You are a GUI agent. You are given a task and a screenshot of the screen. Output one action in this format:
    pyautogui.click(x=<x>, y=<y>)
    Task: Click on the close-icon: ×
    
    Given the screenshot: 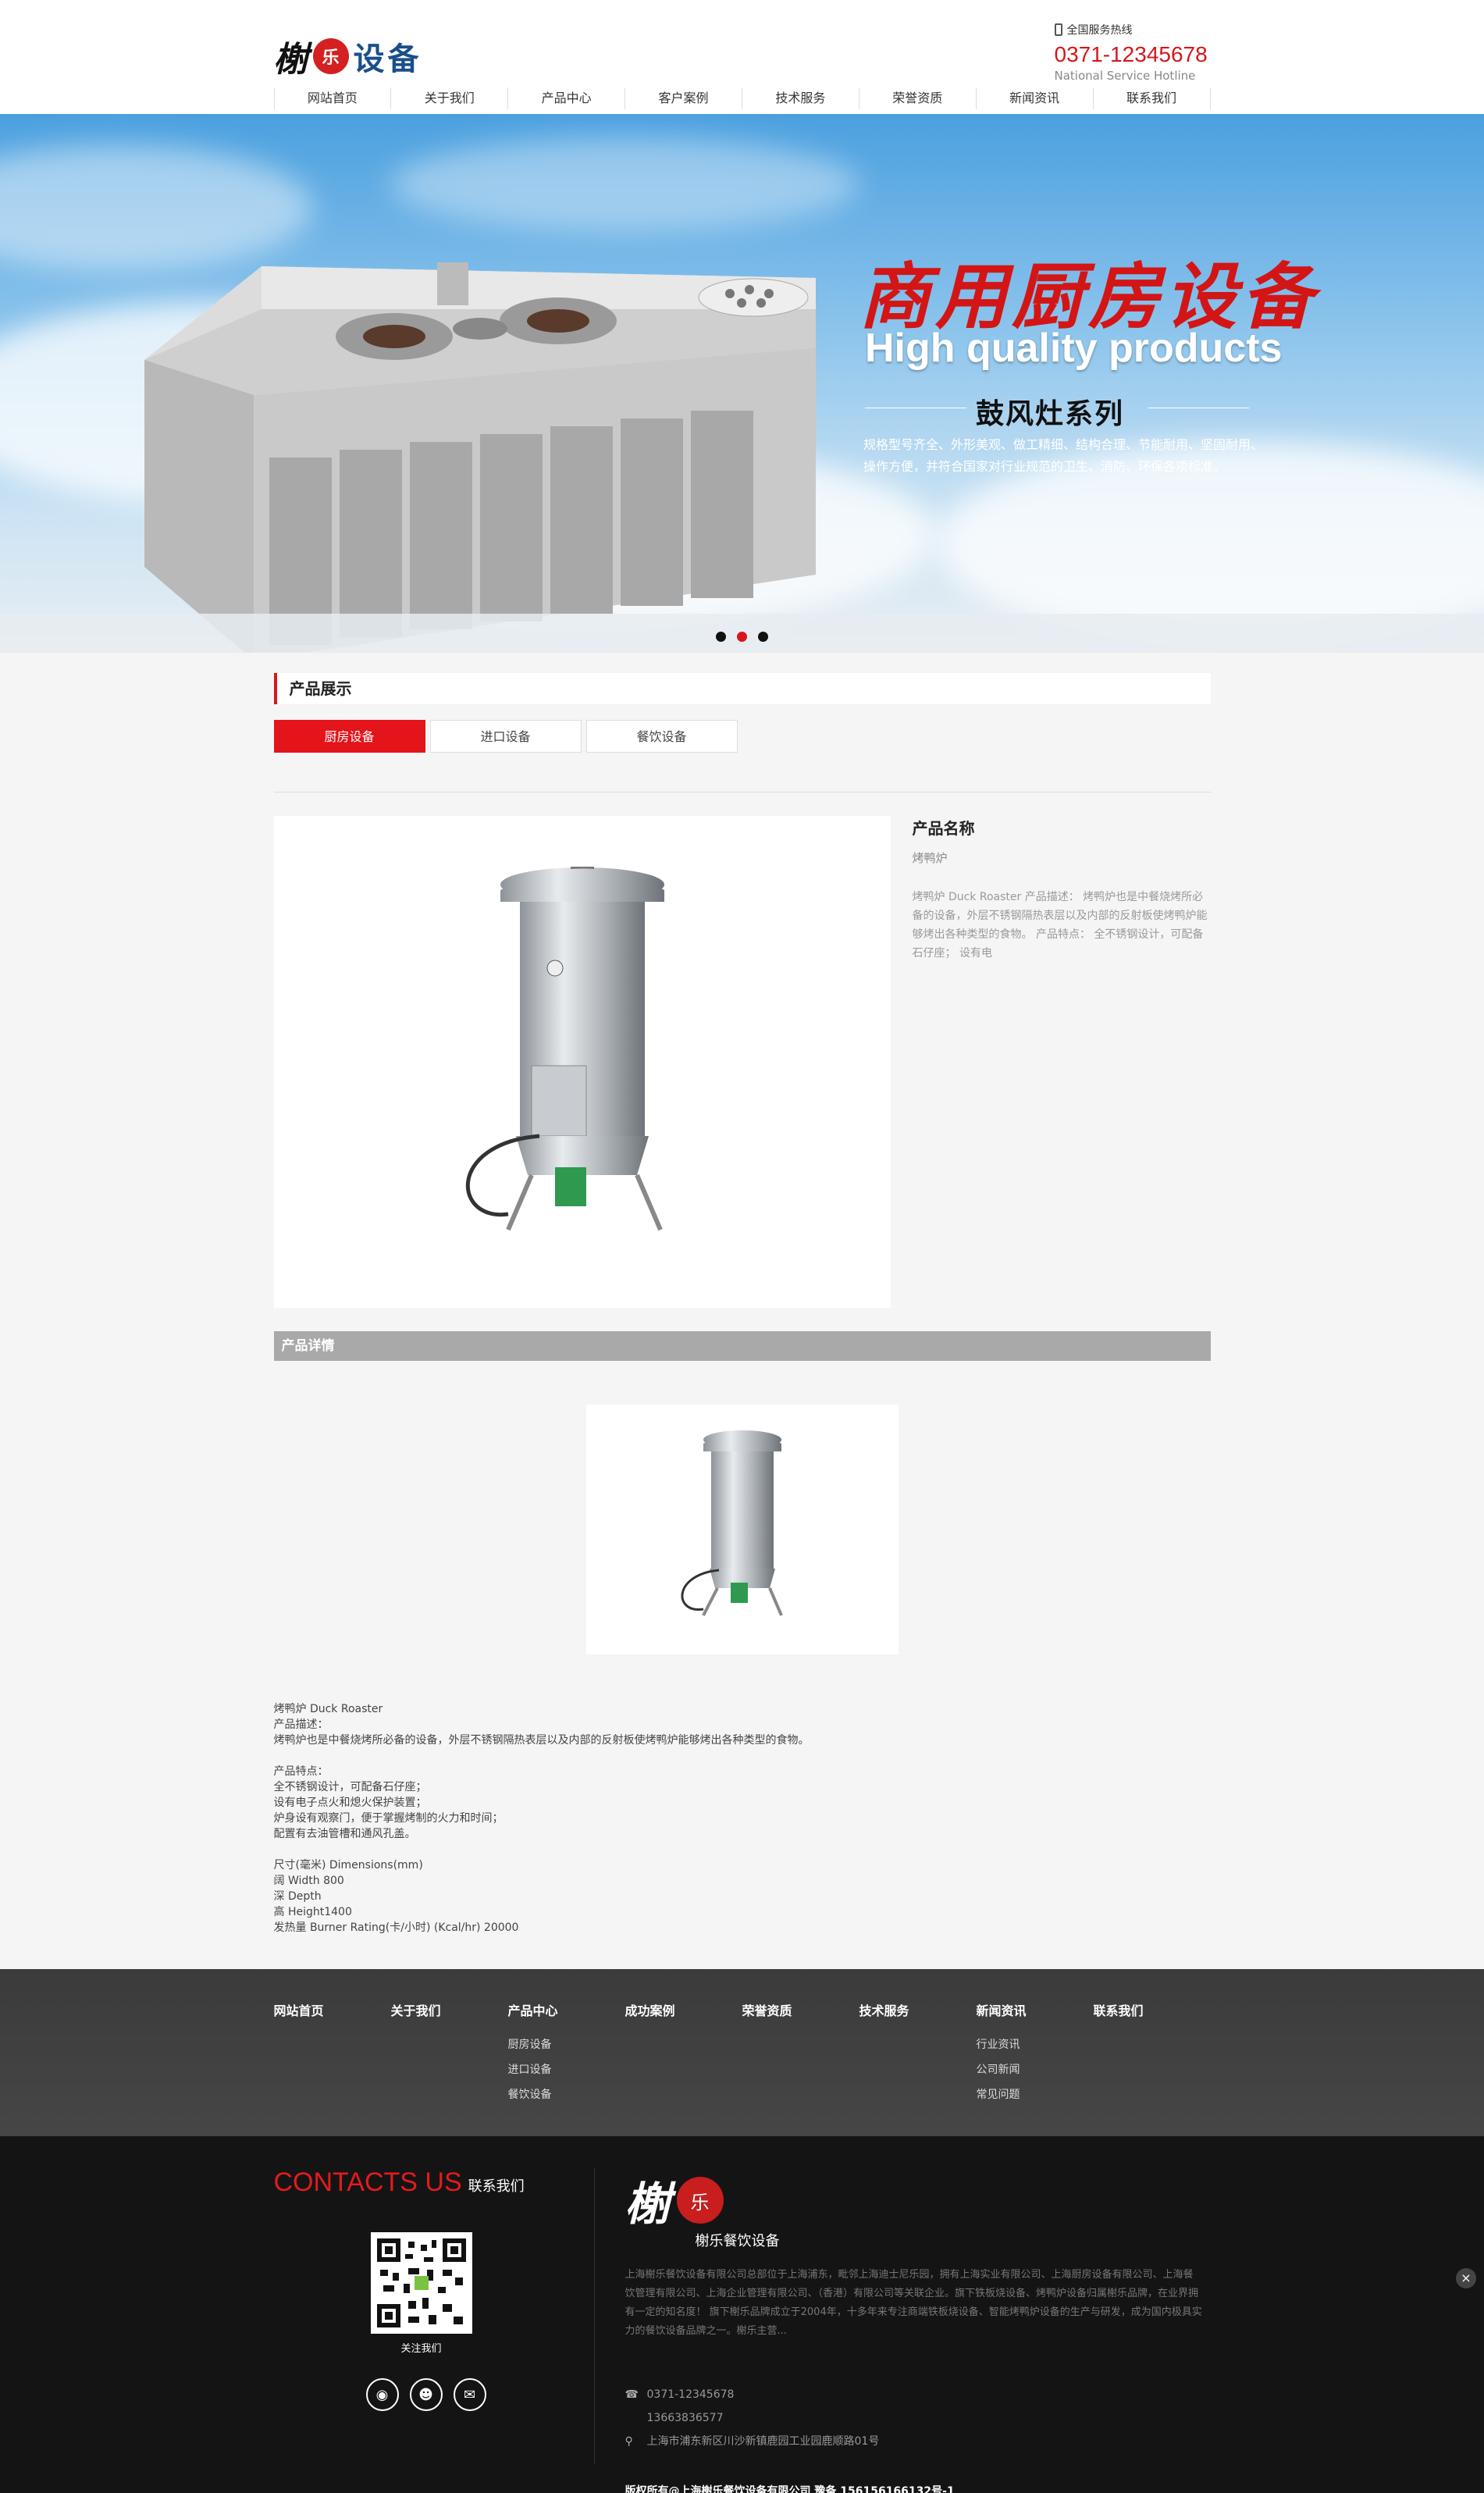 What is the action you would take?
    pyautogui.click(x=1466, y=2278)
    